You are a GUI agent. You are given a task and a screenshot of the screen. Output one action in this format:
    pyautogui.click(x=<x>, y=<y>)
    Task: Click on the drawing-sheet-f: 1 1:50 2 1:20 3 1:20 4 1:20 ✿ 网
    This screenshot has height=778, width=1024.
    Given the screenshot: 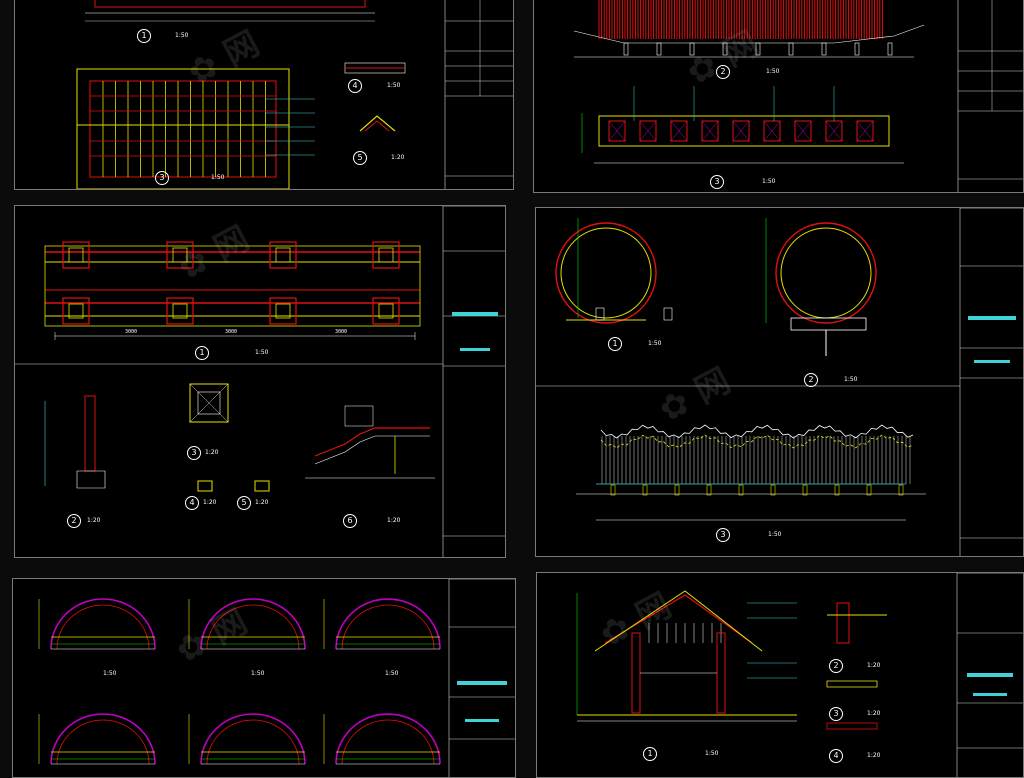 What is the action you would take?
    pyautogui.click(x=780, y=675)
    